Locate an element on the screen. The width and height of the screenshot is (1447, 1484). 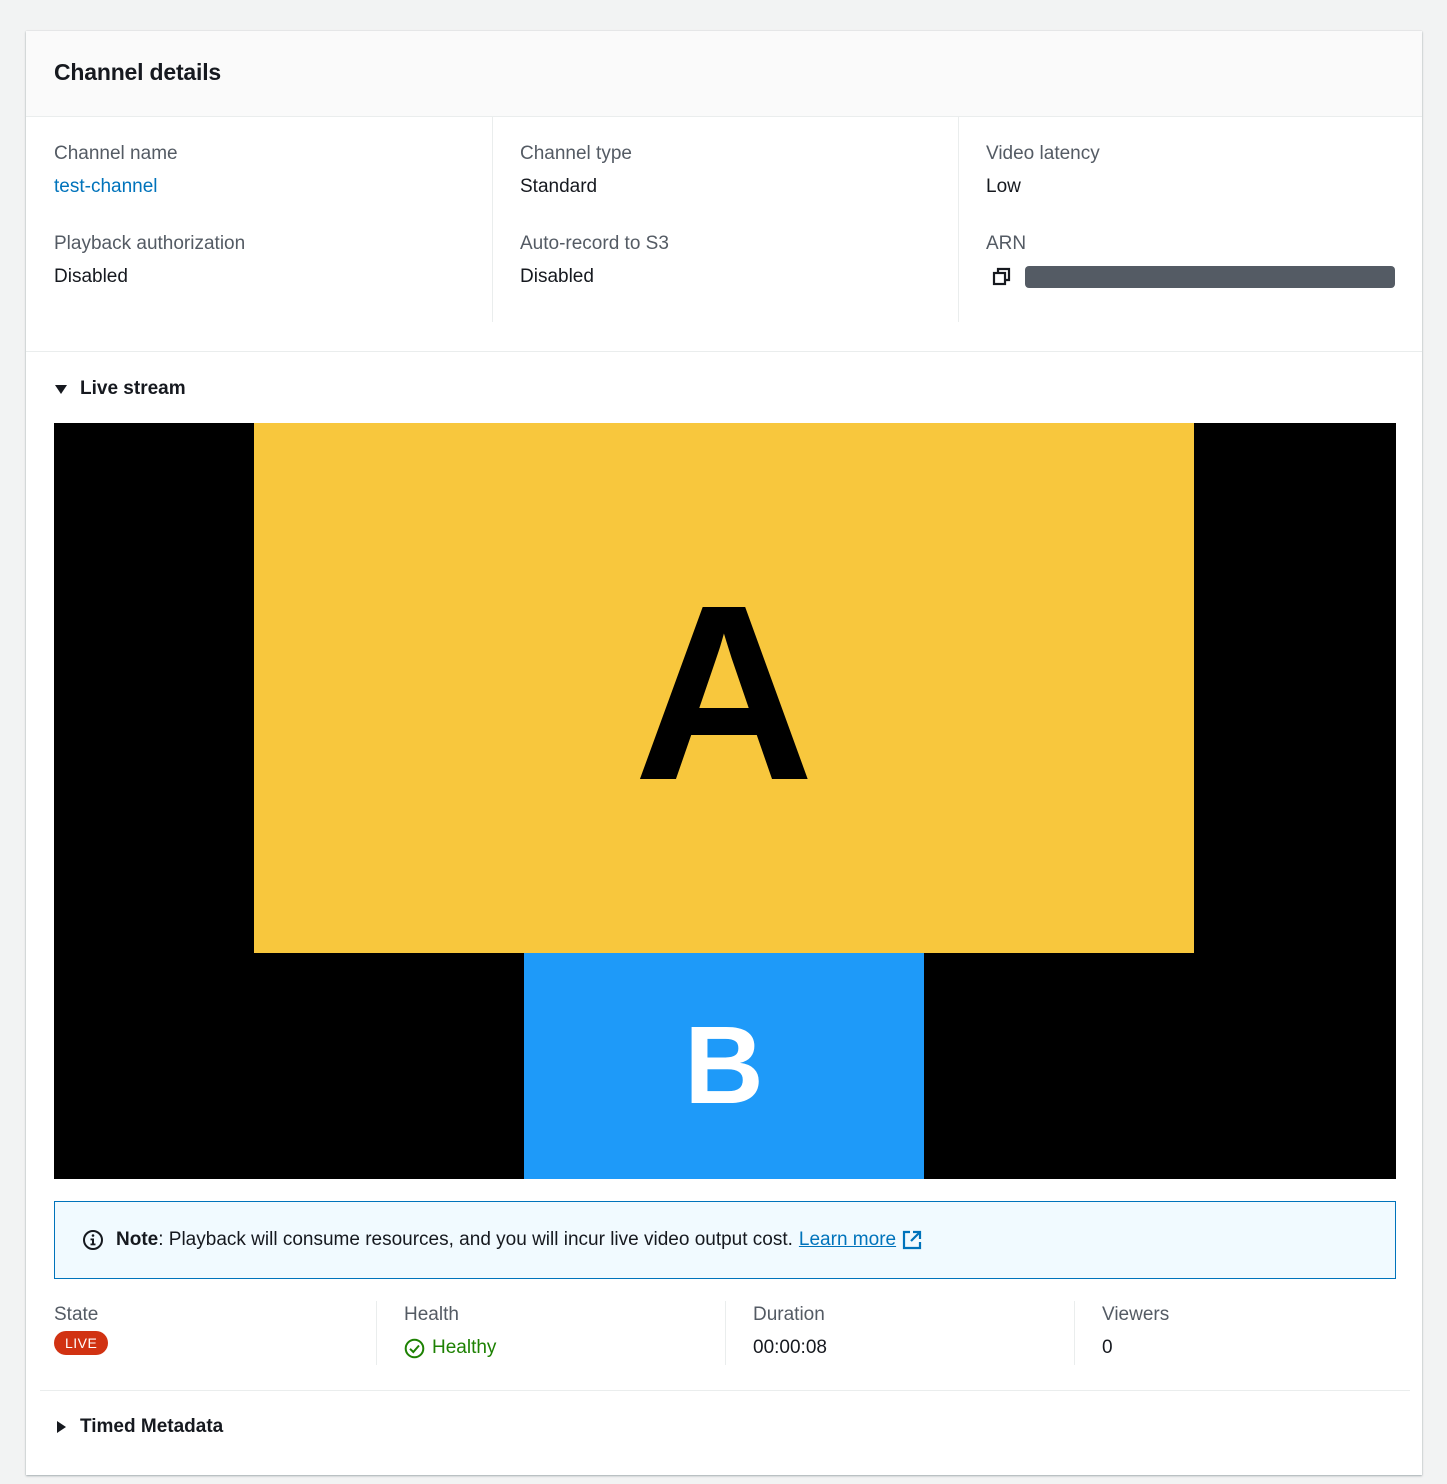
video-latency-field: Video latency Low is located at coordinates (1177, 170).